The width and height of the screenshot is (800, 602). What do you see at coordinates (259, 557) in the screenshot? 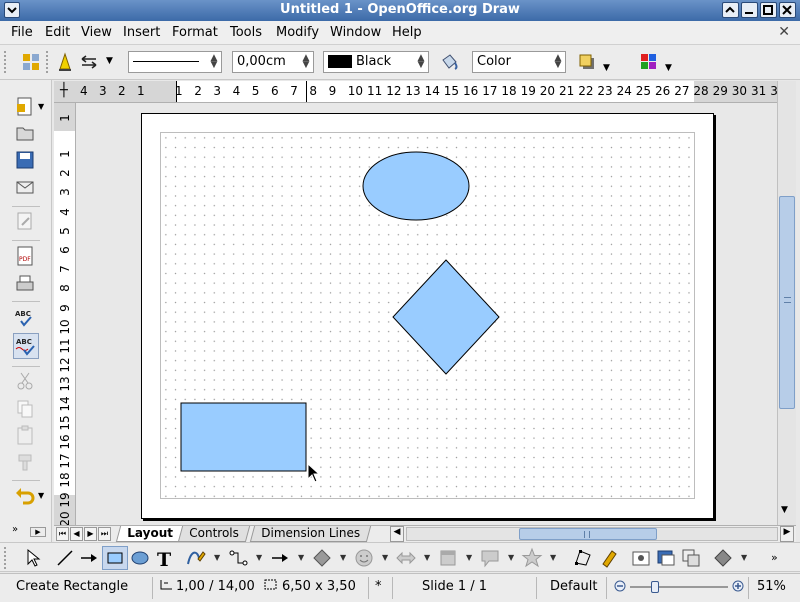
I see `connector-dropdown-icon: ▼` at bounding box center [259, 557].